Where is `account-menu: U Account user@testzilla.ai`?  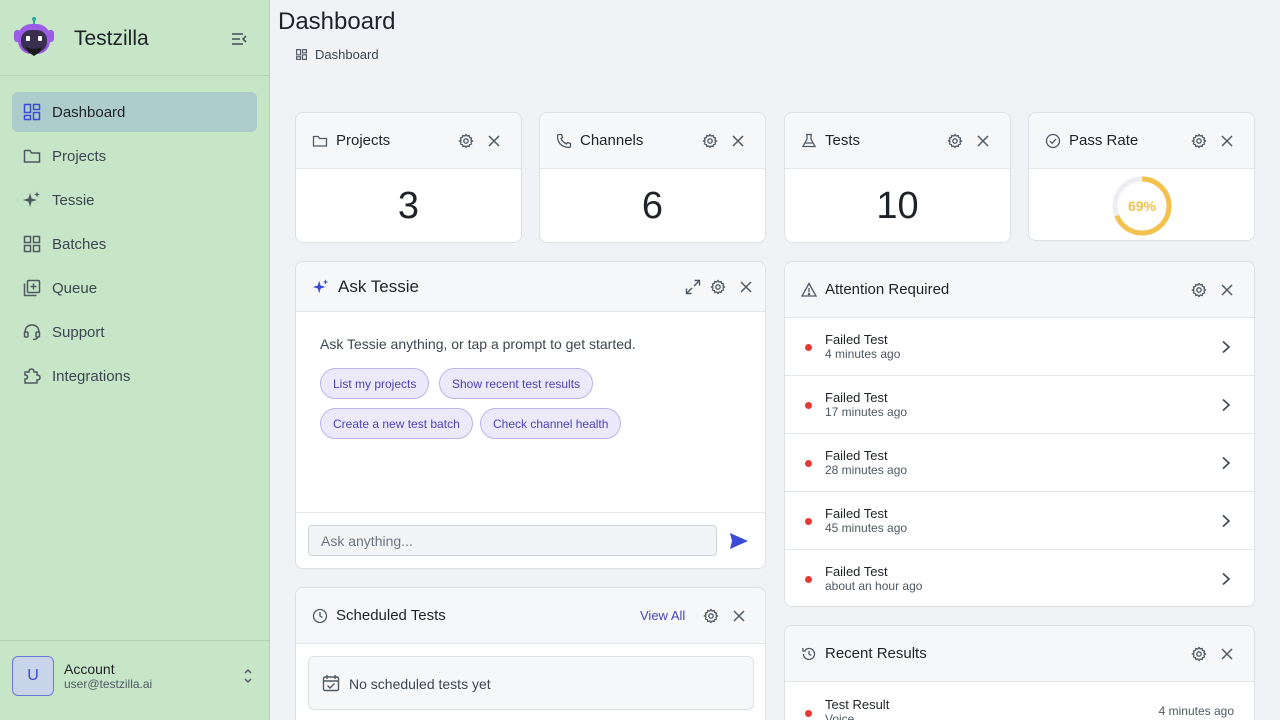 account-menu: U Account user@testzilla.ai is located at coordinates (135, 680).